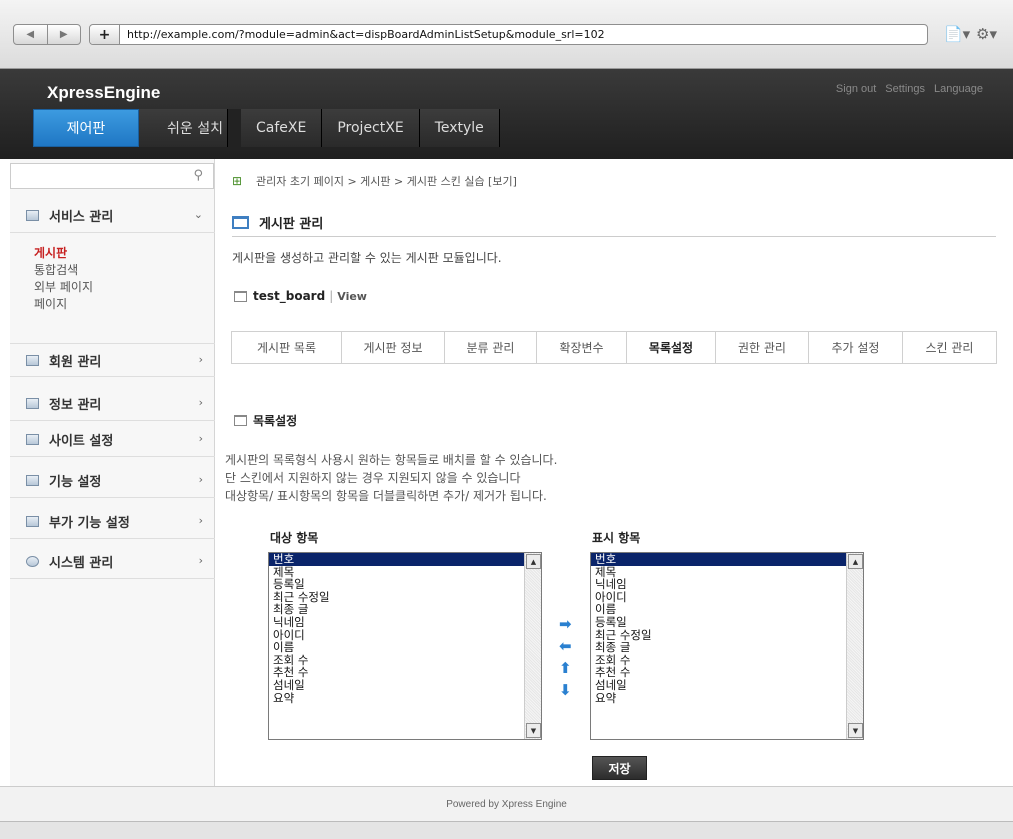  Describe the element at coordinates (112, 360) in the screenshot. I see `sidebar-section-member: 회원 관리 ›` at that location.